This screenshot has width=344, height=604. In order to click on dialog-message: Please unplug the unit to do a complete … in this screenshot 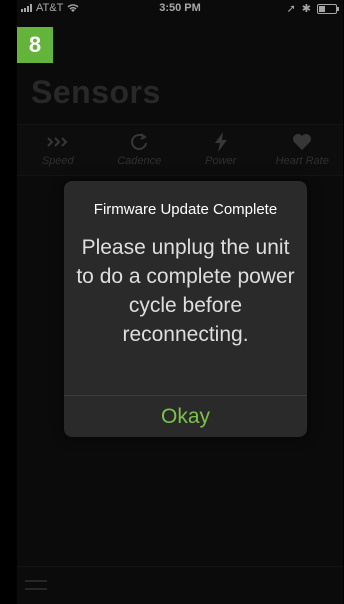, I will do `click(185, 291)`.